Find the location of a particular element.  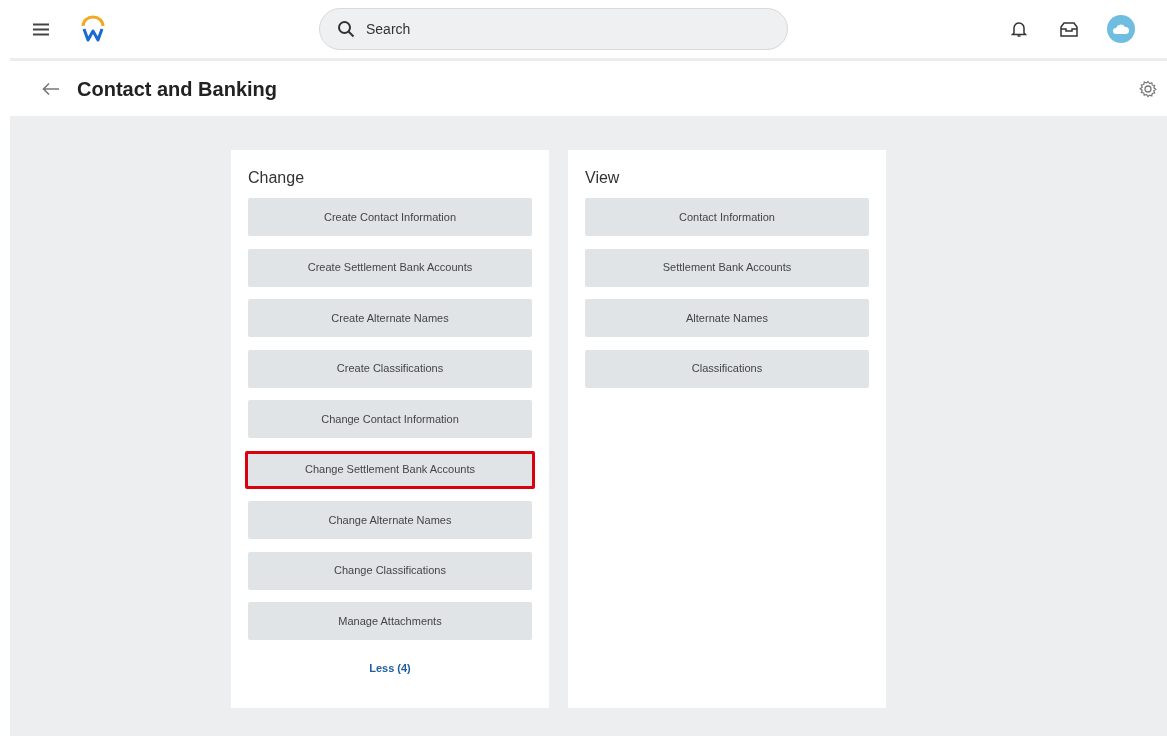

action-button: Create Contact Information is located at coordinates (390, 217).